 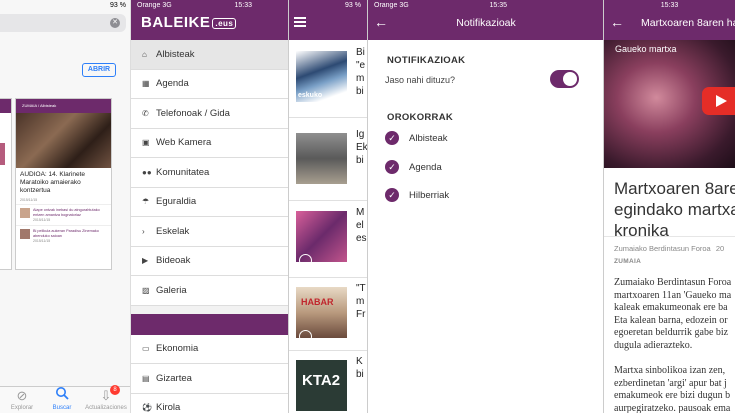 I want to click on tab-actualizaciones: ⇩ Actualizaciones 8, so click(x=106, y=398).